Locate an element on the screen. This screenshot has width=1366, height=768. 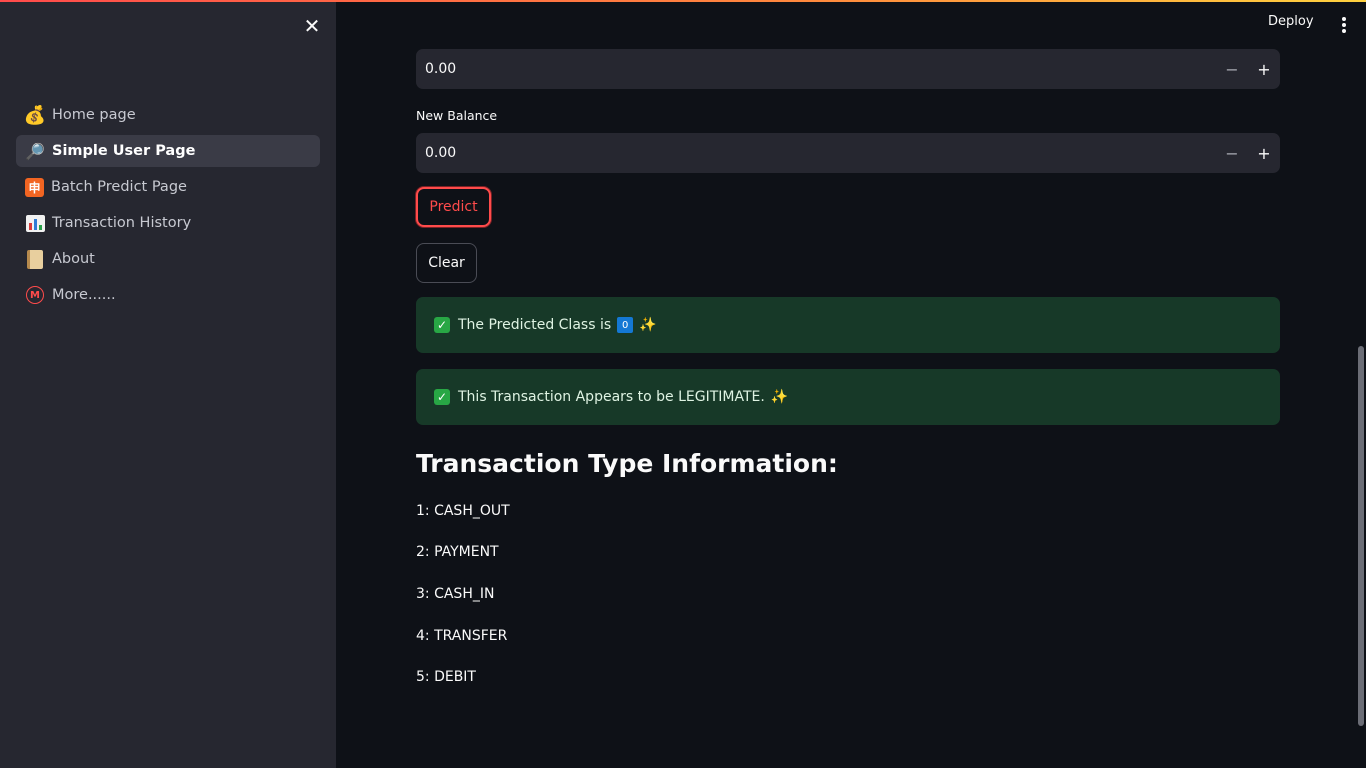
main-menu-icon is located at coordinates (1344, 25).